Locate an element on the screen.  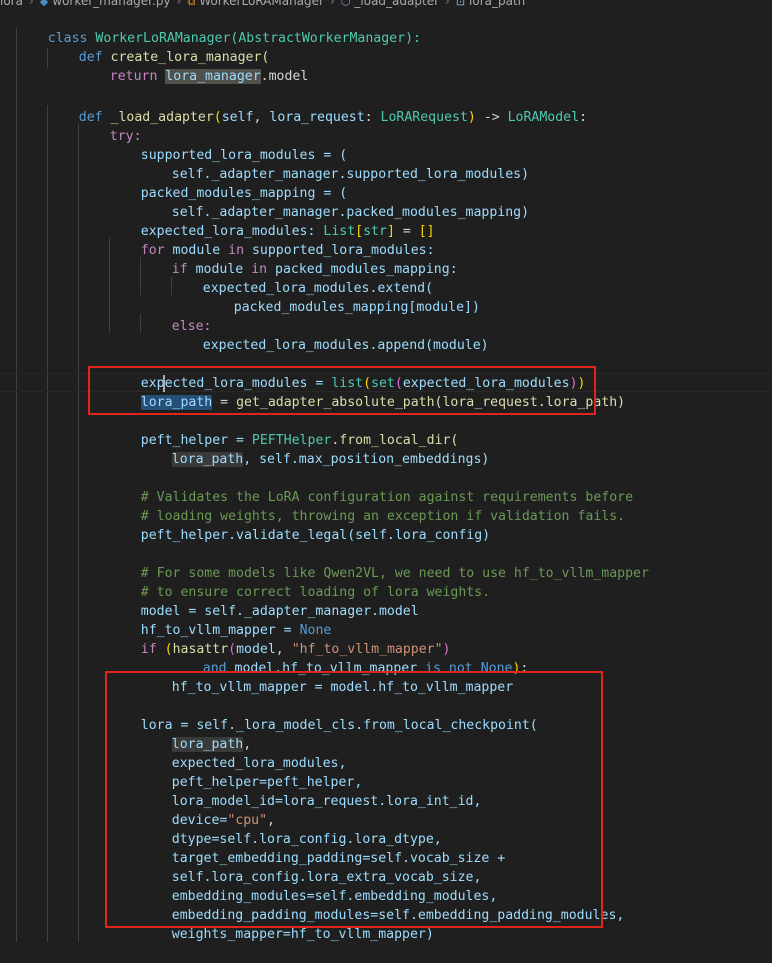
annotation-box-lora-path is located at coordinates (342, 390).